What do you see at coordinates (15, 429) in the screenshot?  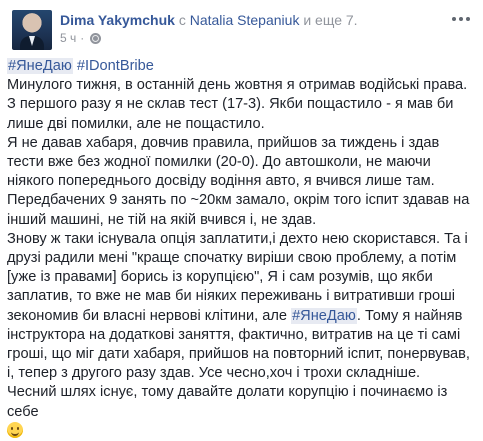 I see `smile-emoji-icon` at bounding box center [15, 429].